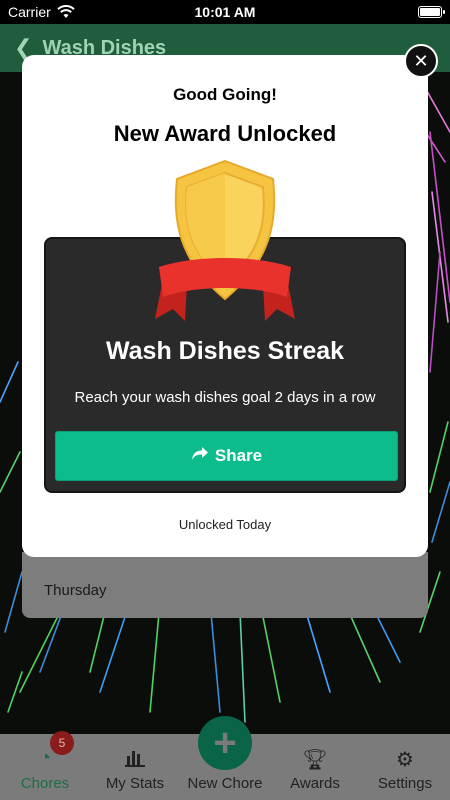 The image size is (450, 800). I want to click on carrier-label: Carrier, so click(29, 12).